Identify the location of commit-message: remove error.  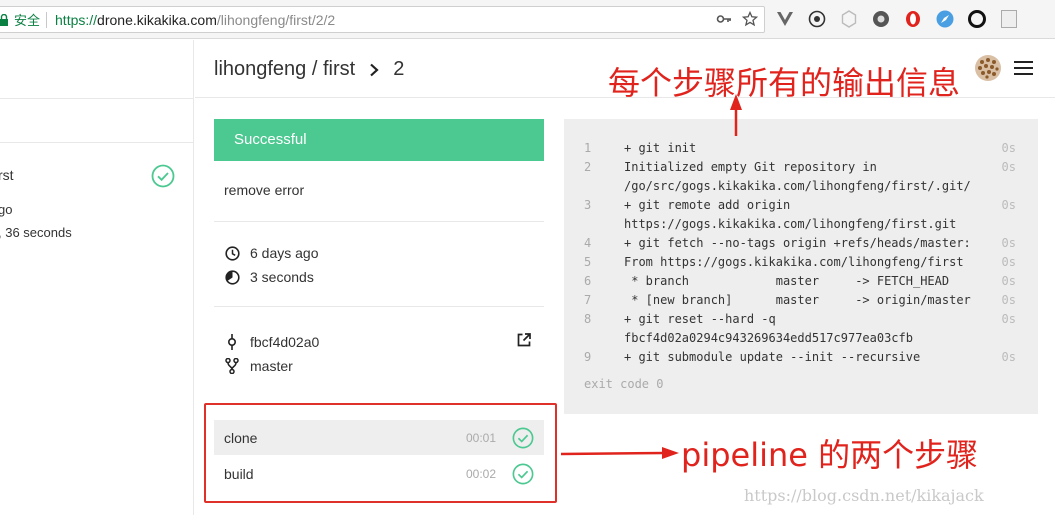
(264, 190).